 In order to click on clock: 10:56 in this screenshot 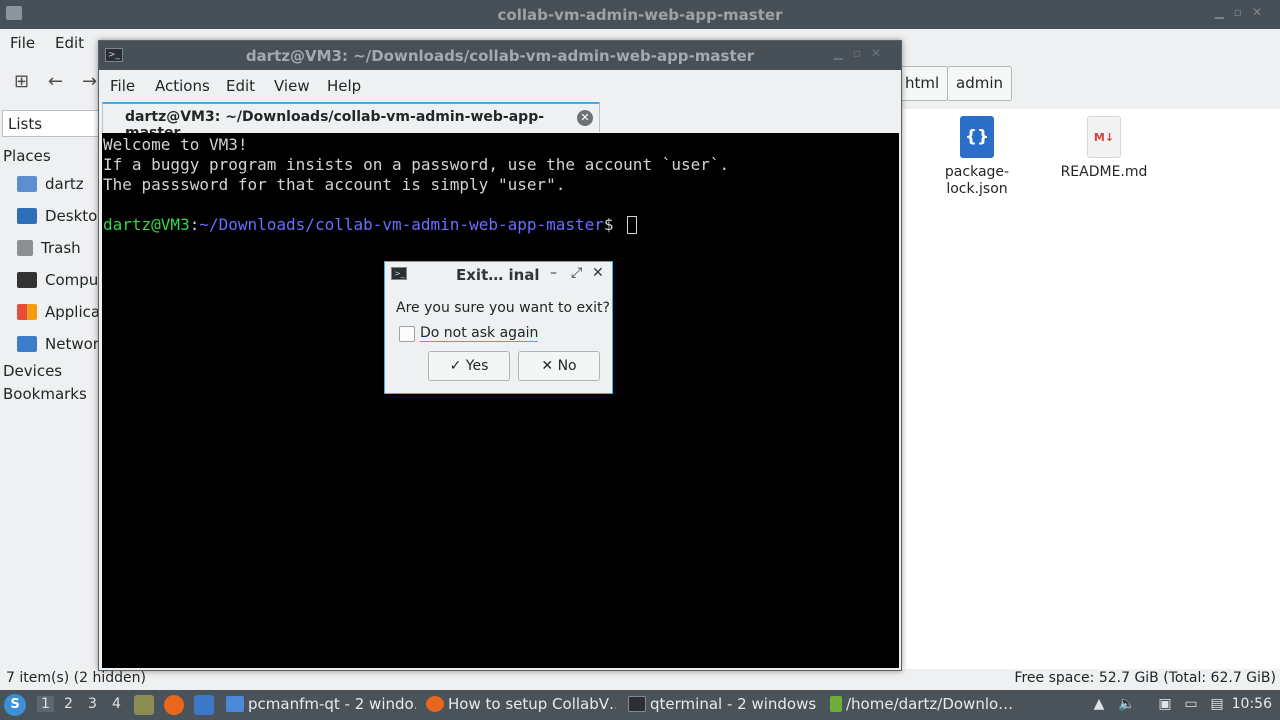, I will do `click(1252, 704)`.